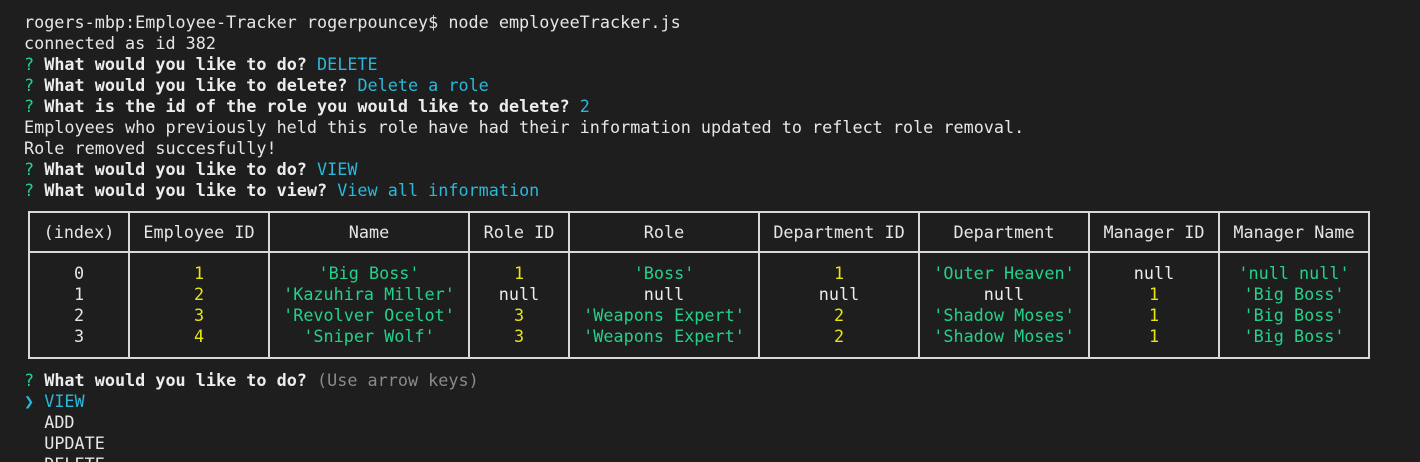 The width and height of the screenshot is (1420, 462). I want to click on cell-employee-id: 2, so click(199, 294).